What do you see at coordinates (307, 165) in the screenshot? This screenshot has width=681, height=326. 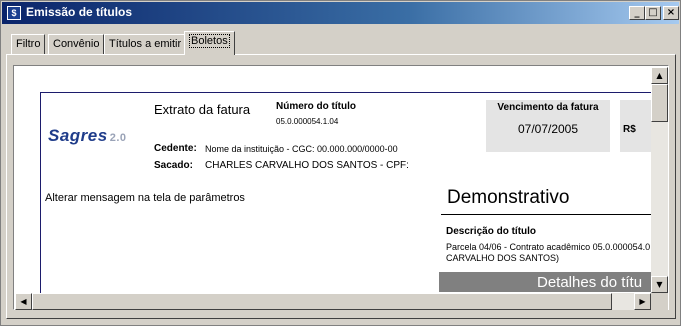 I see `sacado-value: CHARLES CARVALHO DOS SANTOS - CPF:` at bounding box center [307, 165].